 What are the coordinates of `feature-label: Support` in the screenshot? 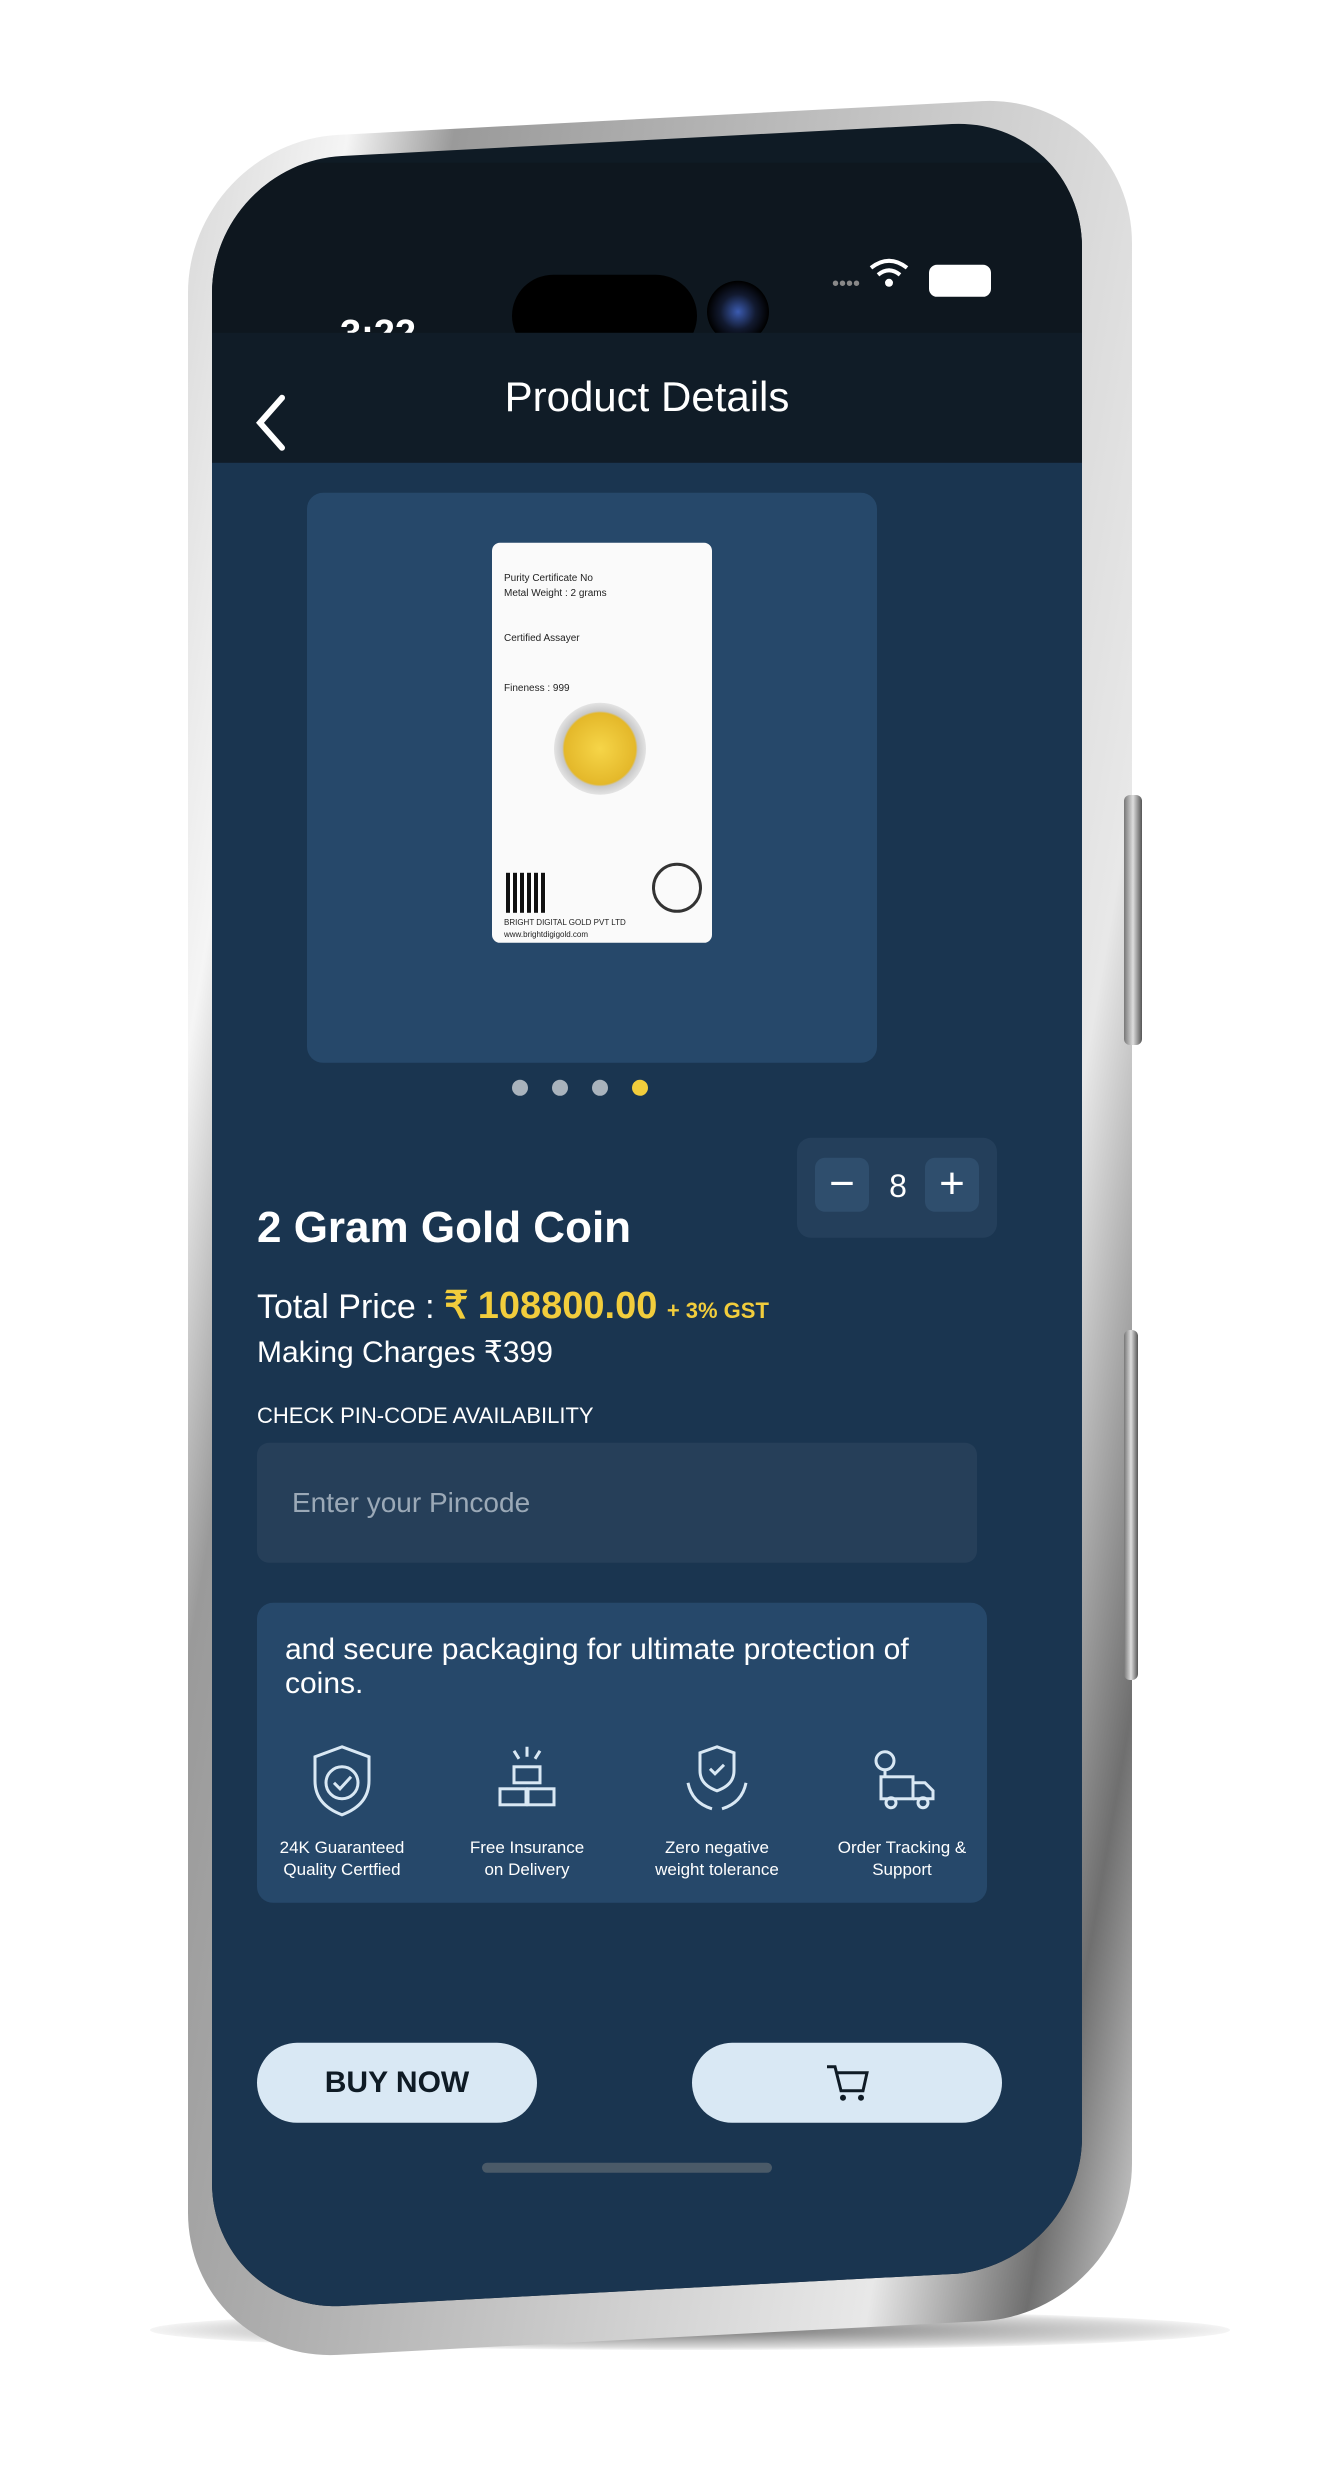 It's located at (902, 1869).